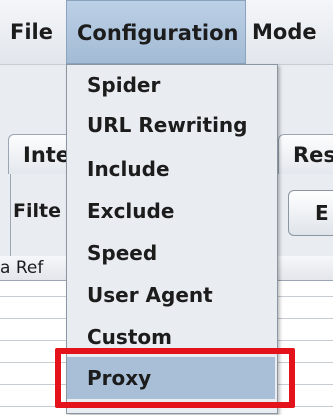 Image resolution: width=333 pixels, height=415 pixels. Describe the element at coordinates (305, 154) in the screenshot. I see `tab-results: Res` at that location.